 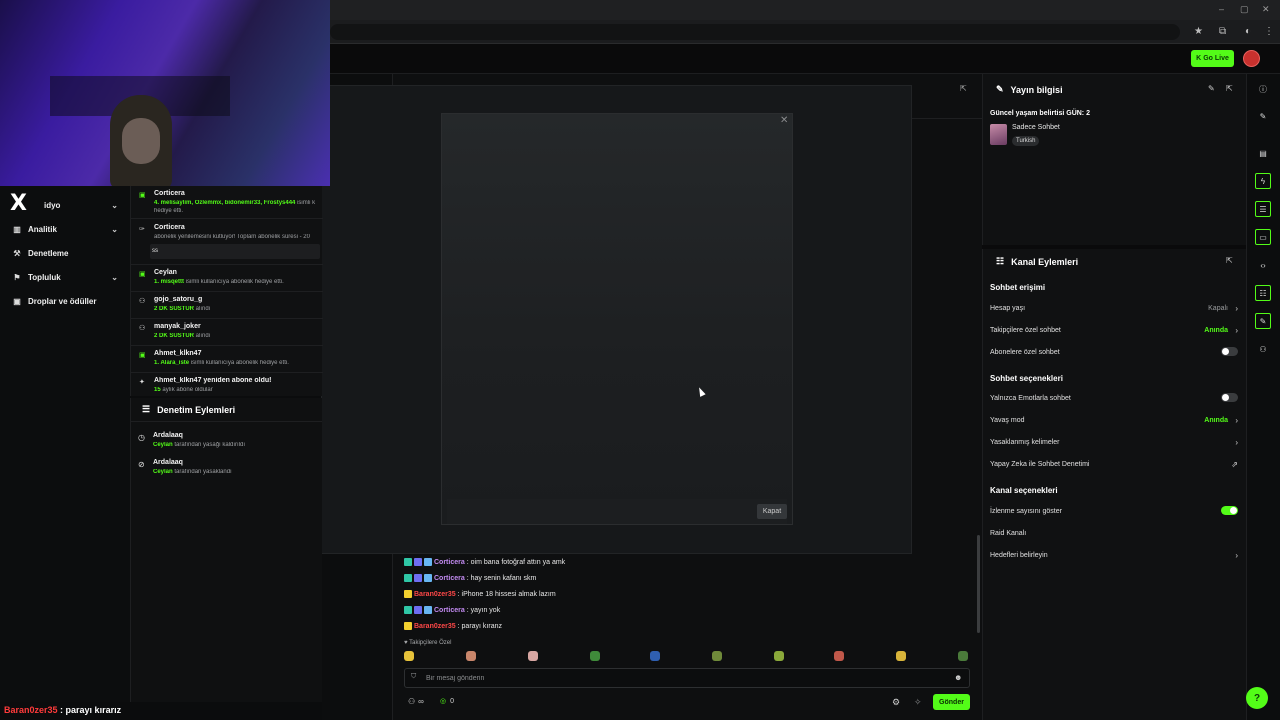 What do you see at coordinates (1263, 153) in the screenshot?
I see `layout-icon: ▤` at bounding box center [1263, 153].